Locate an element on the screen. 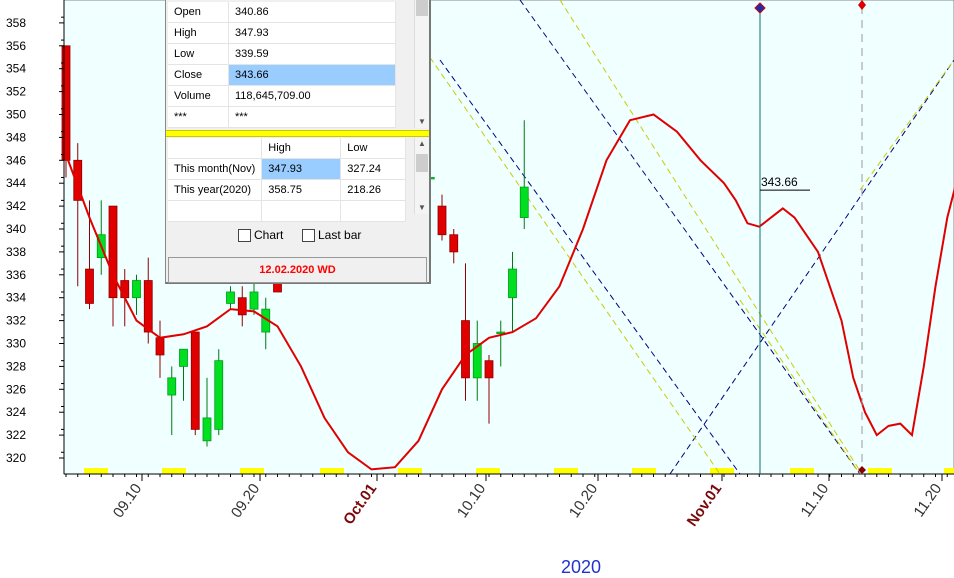 The image size is (954, 578). period-label: This month(Nov) is located at coordinates (215, 169).